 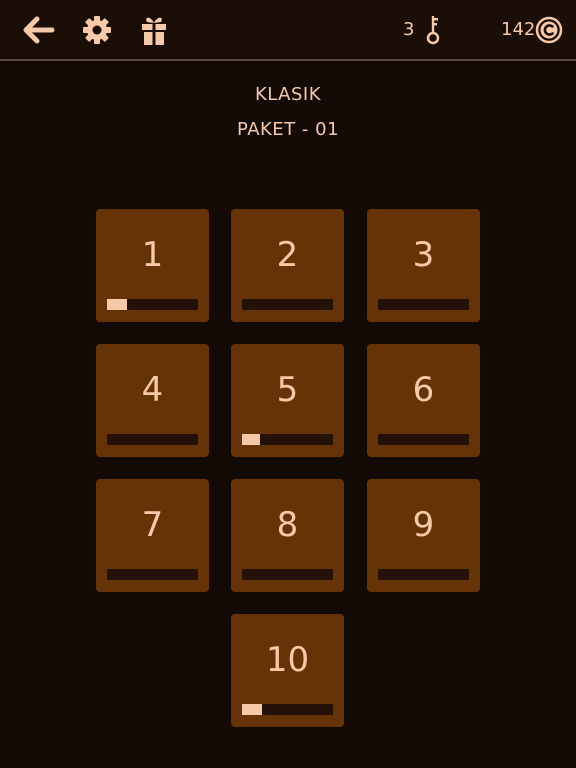 I want to click on level-tile-8: 8, so click(x=287, y=535).